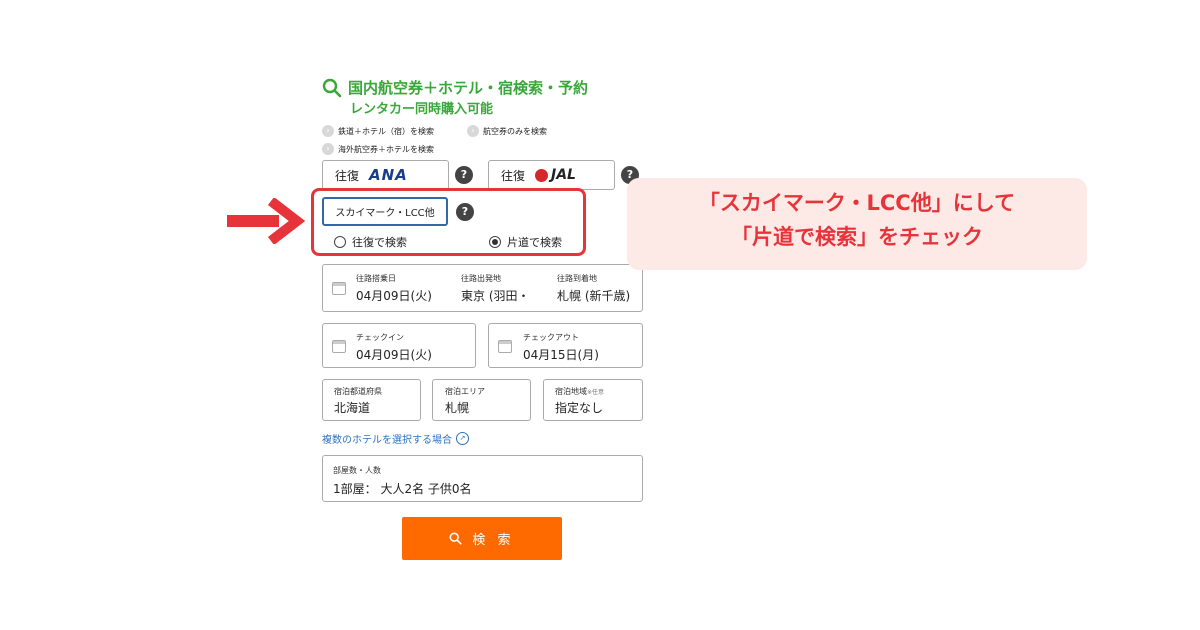  I want to click on lcc-help-icon: ?, so click(465, 212).